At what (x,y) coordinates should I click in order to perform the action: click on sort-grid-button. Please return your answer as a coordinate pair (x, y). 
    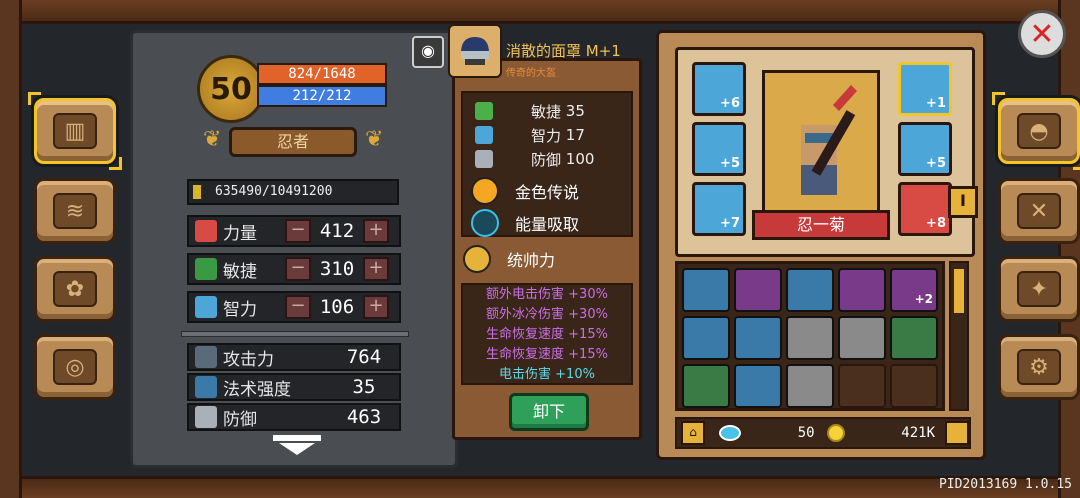
    Looking at the image, I should click on (957, 433).